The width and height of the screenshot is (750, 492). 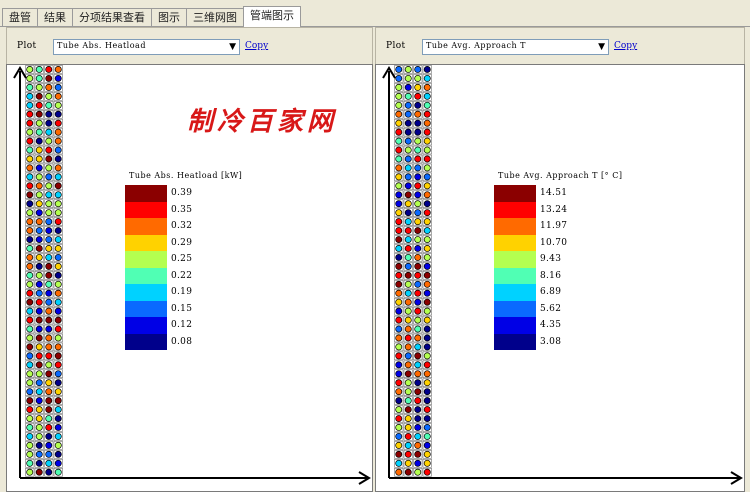 I want to click on legend-entry: 3.08, so click(x=558, y=341).